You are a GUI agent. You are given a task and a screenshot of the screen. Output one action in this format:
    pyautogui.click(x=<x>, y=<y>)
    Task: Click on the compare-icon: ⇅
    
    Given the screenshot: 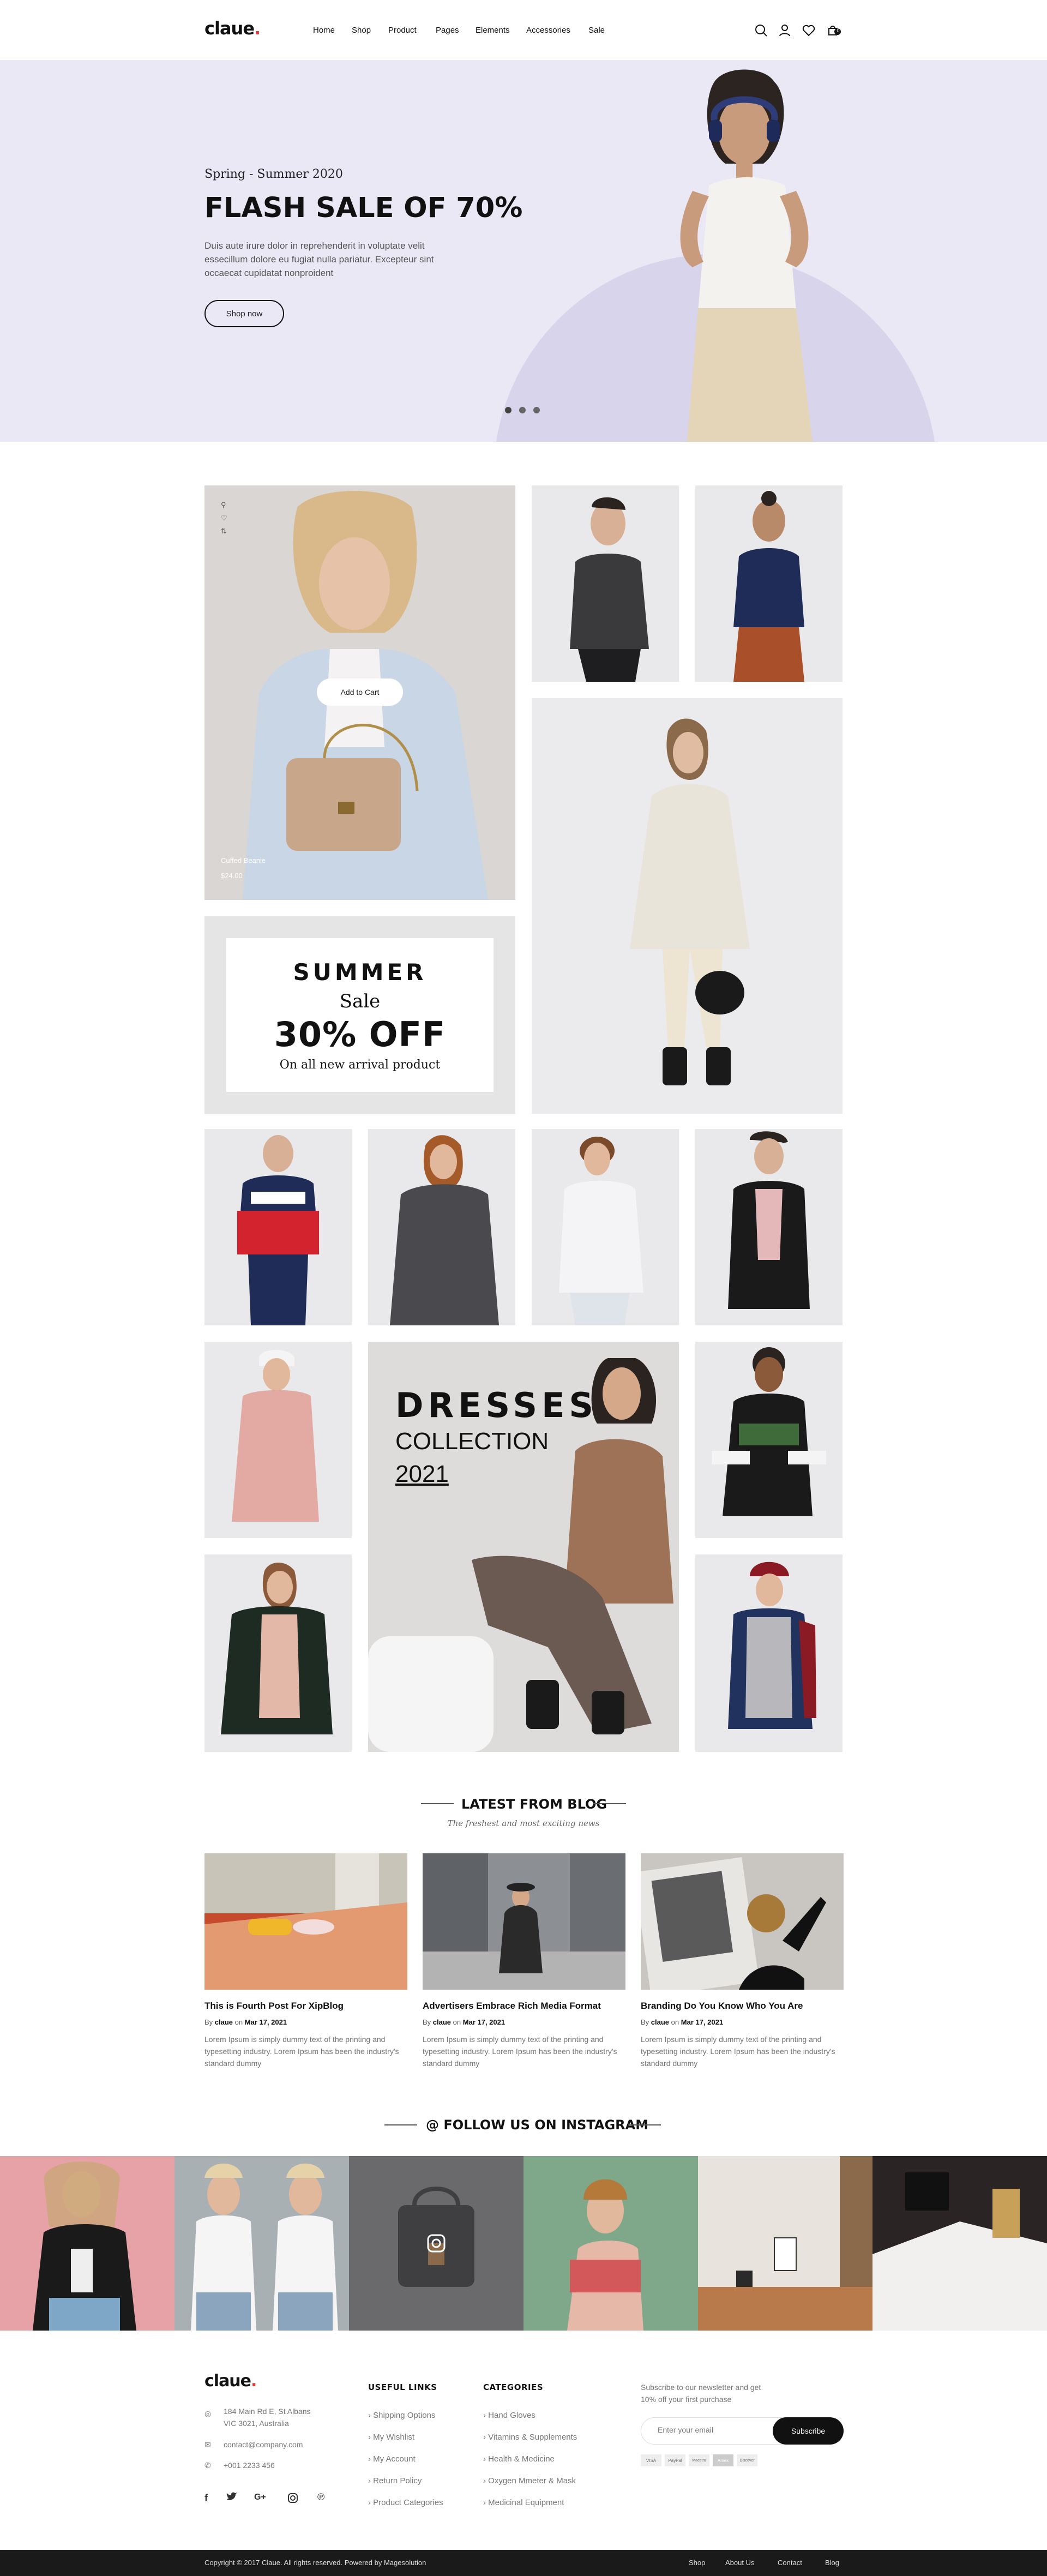 What is the action you would take?
    pyautogui.click(x=224, y=532)
    